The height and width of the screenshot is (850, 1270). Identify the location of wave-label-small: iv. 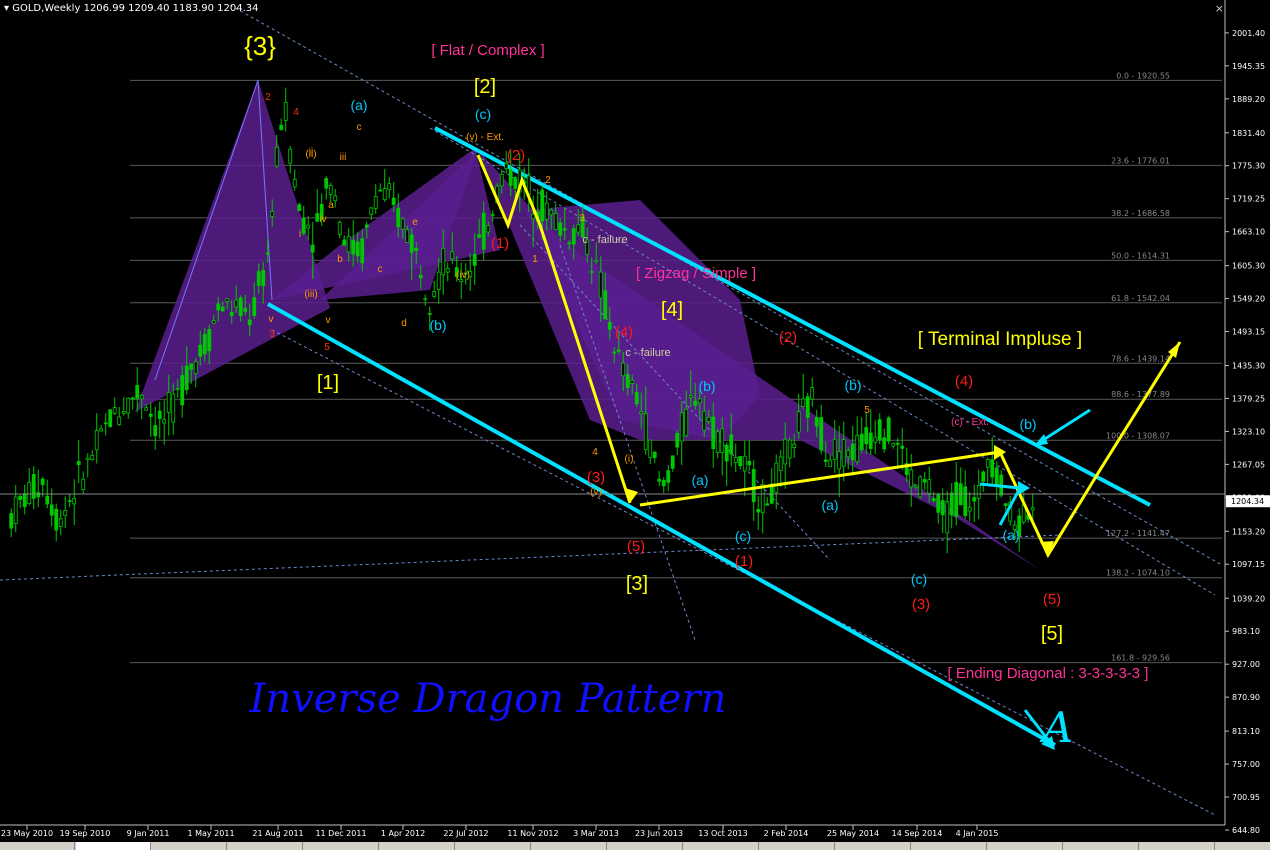
(322, 219).